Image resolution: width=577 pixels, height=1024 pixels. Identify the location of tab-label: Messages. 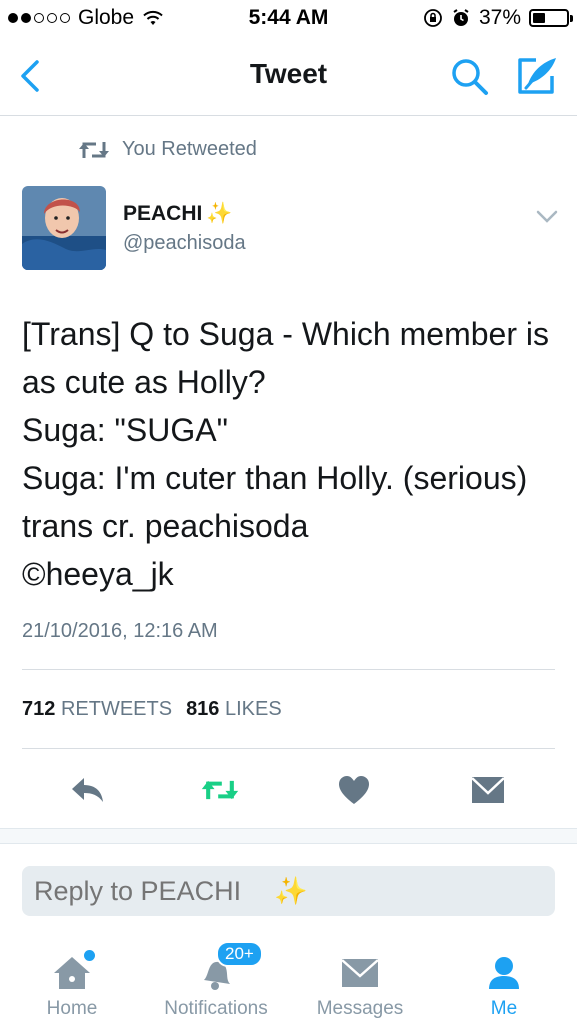
(360, 1008).